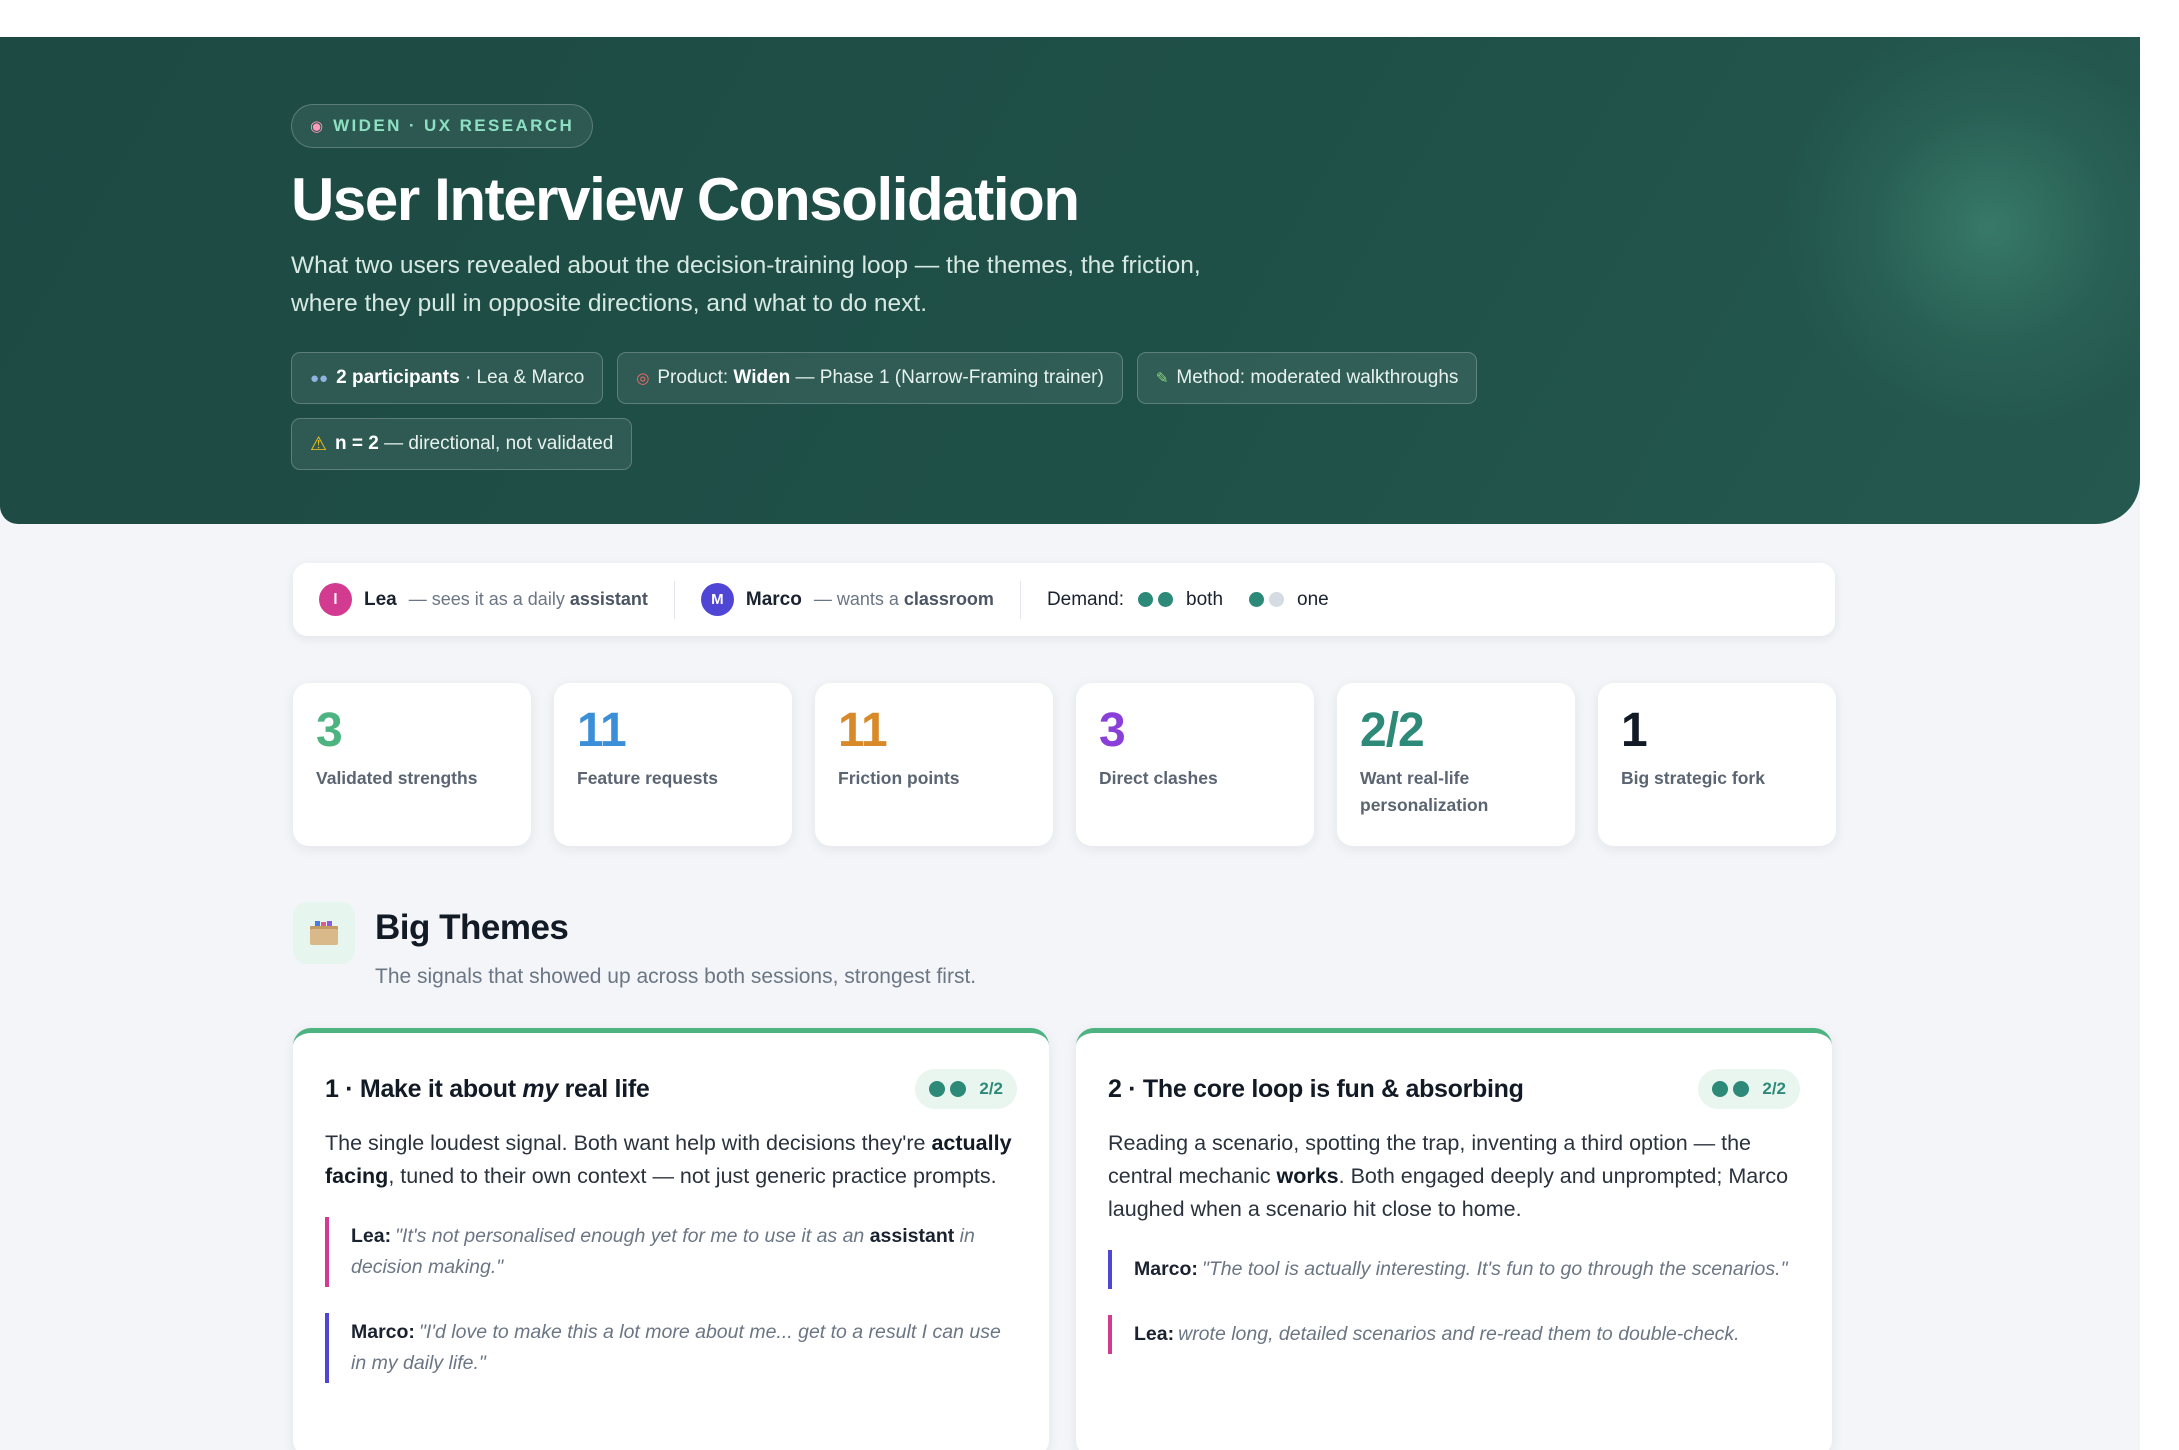  I want to click on stat-card: 1 Big strategic fork, so click(1717, 764).